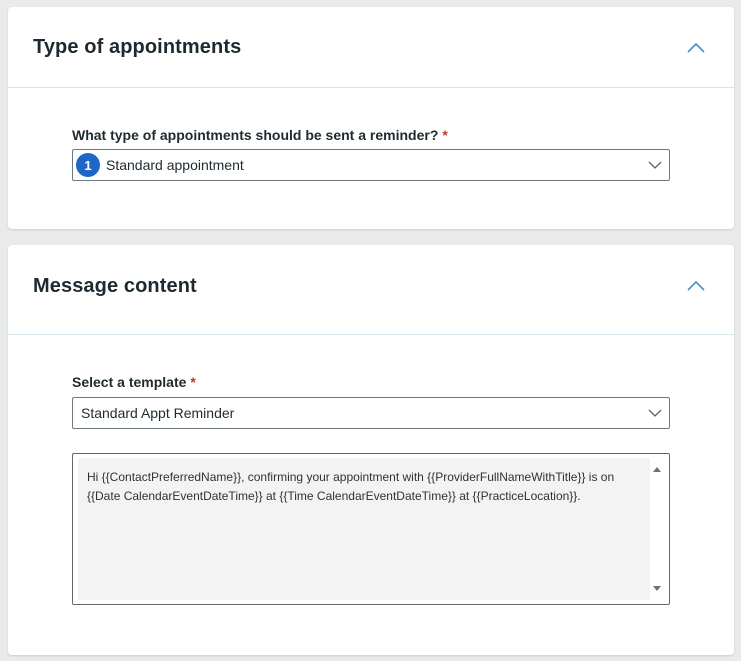 The image size is (741, 661). What do you see at coordinates (371, 165) in the screenshot?
I see `appointment-type-select: 1 Standard appointment` at bounding box center [371, 165].